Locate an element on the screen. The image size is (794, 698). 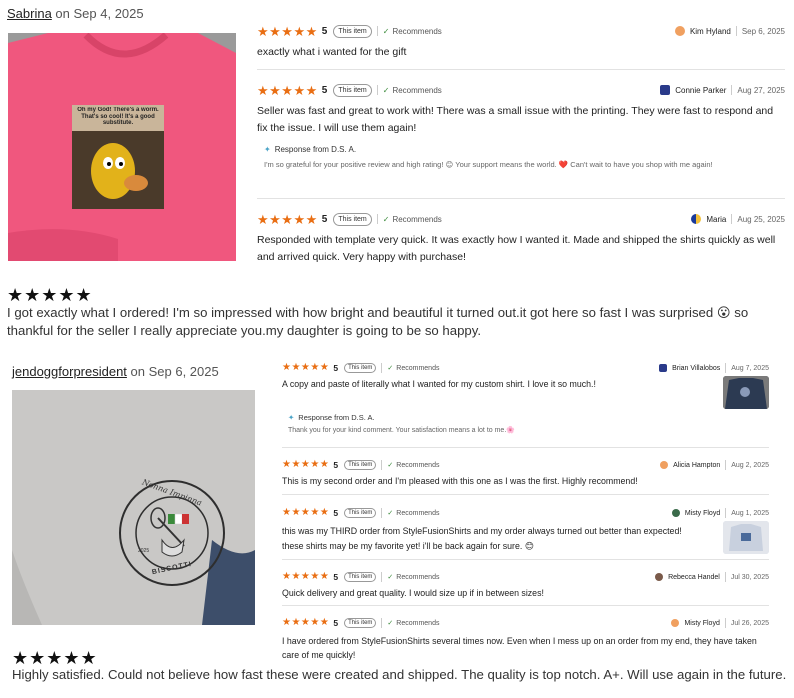
post2-date: on Sep 6, 2025 is located at coordinates (172, 371).